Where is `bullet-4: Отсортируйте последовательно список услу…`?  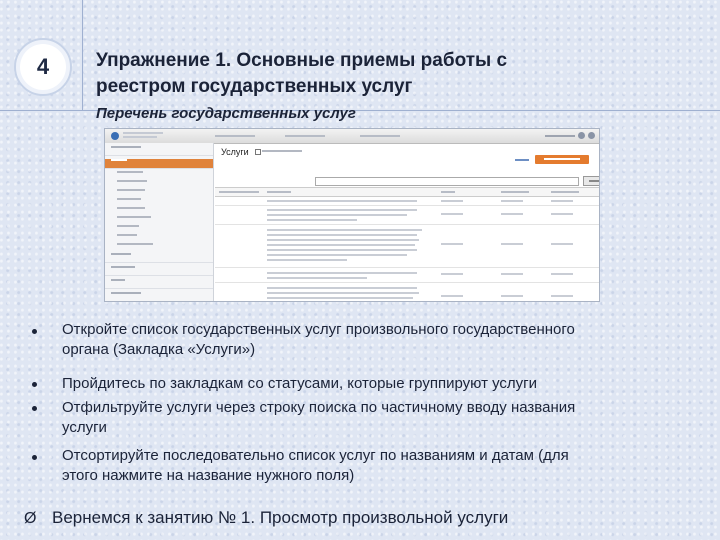 bullet-4: Отсортируйте последовательно список услу… is located at coordinates (382, 466).